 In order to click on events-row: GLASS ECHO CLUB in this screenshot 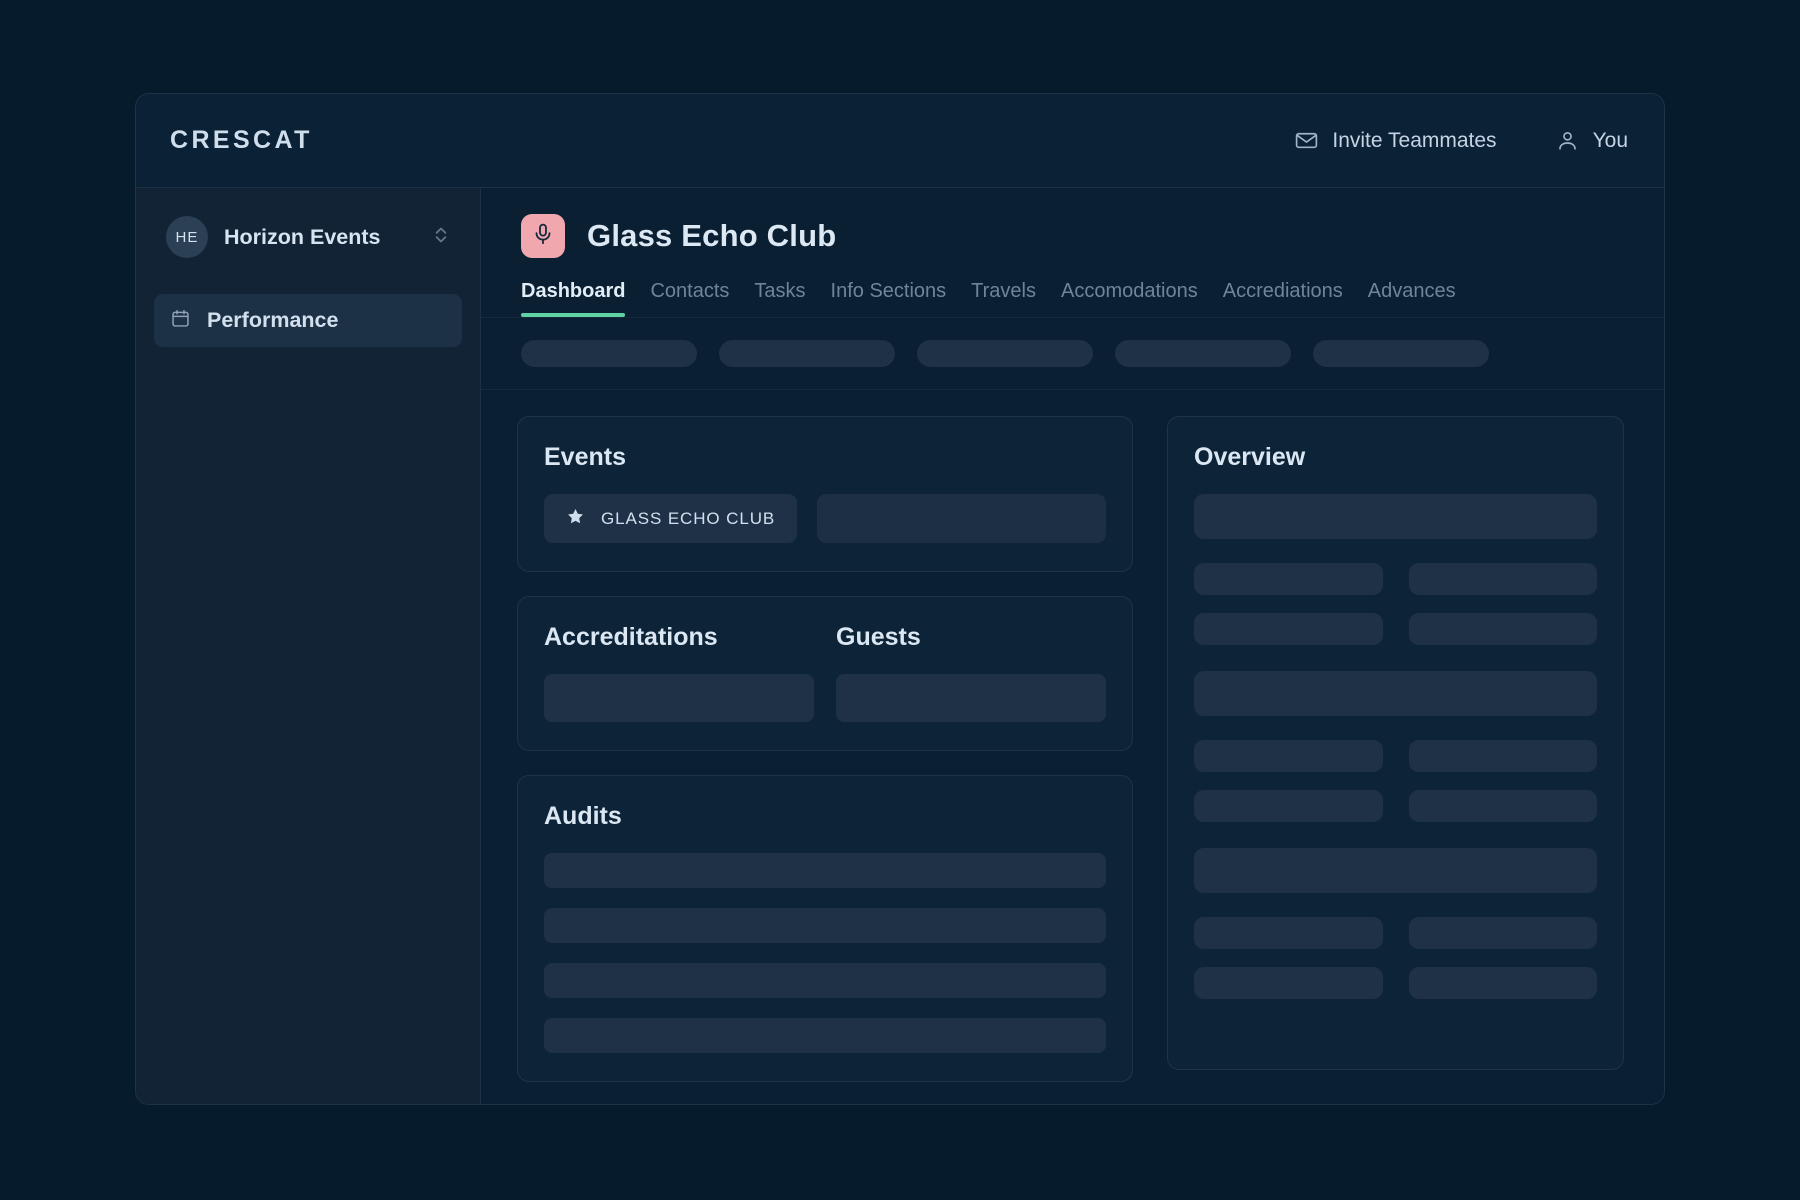, I will do `click(825, 518)`.